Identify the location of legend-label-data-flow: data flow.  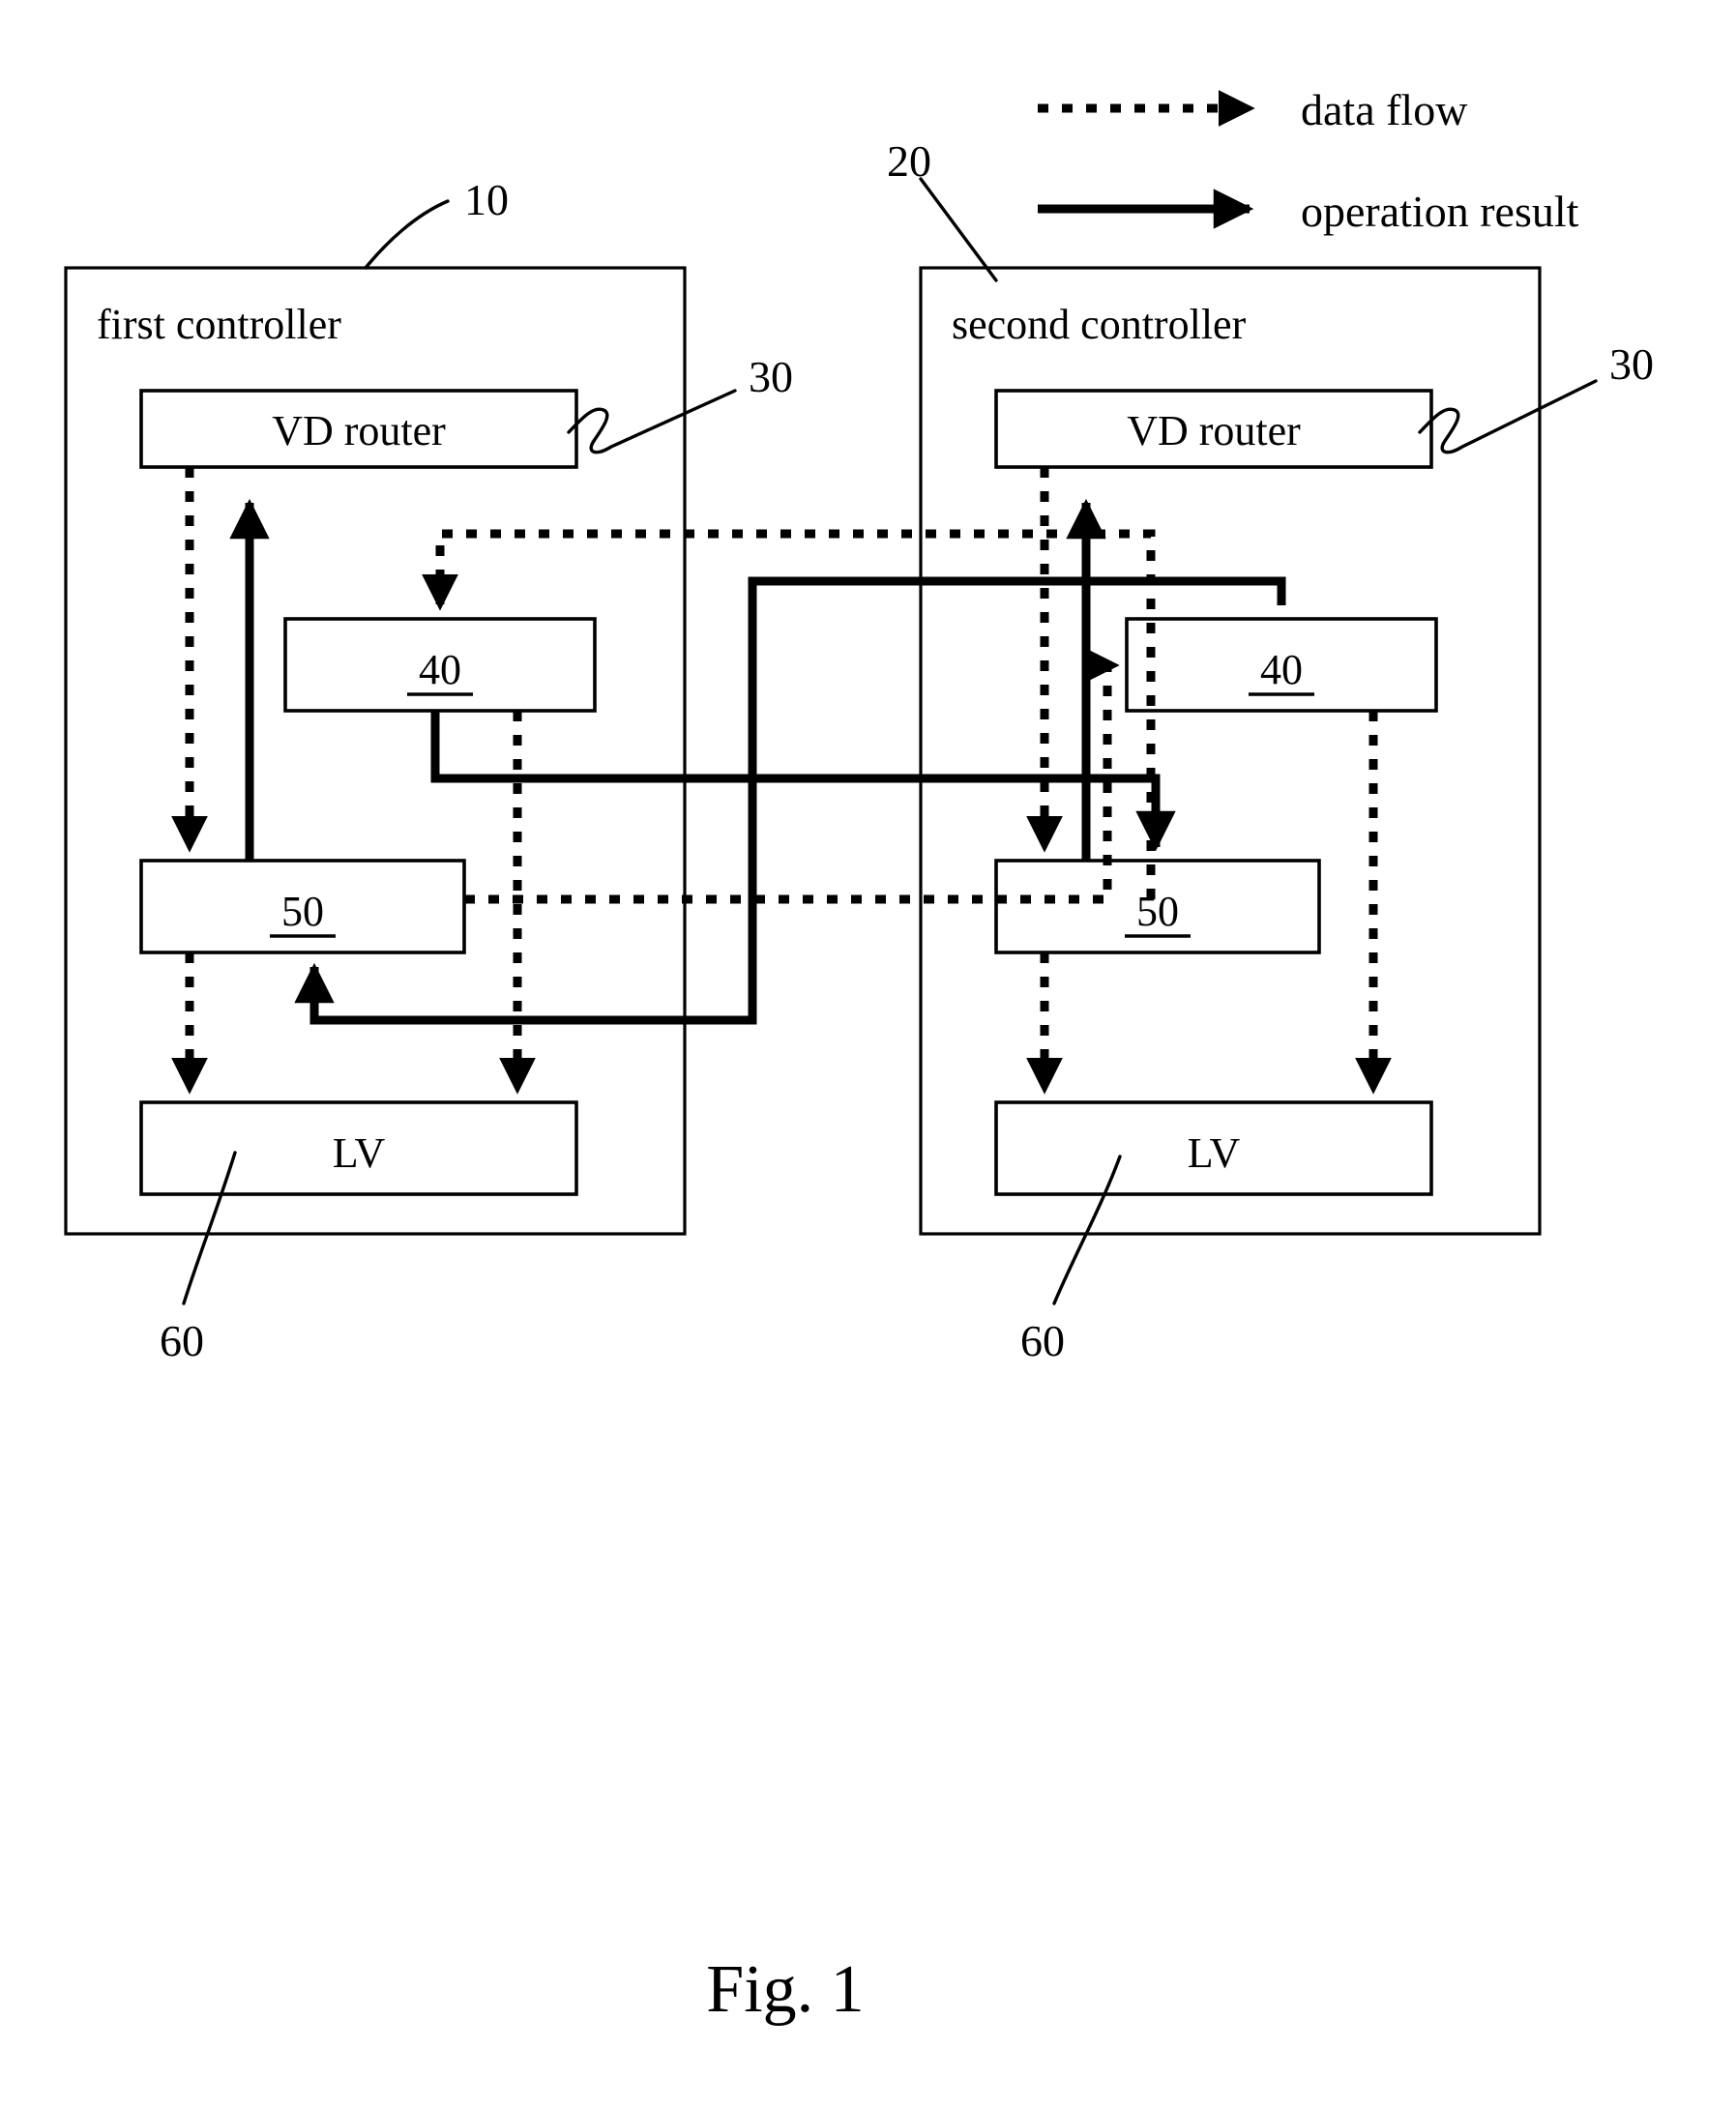
(1384, 110).